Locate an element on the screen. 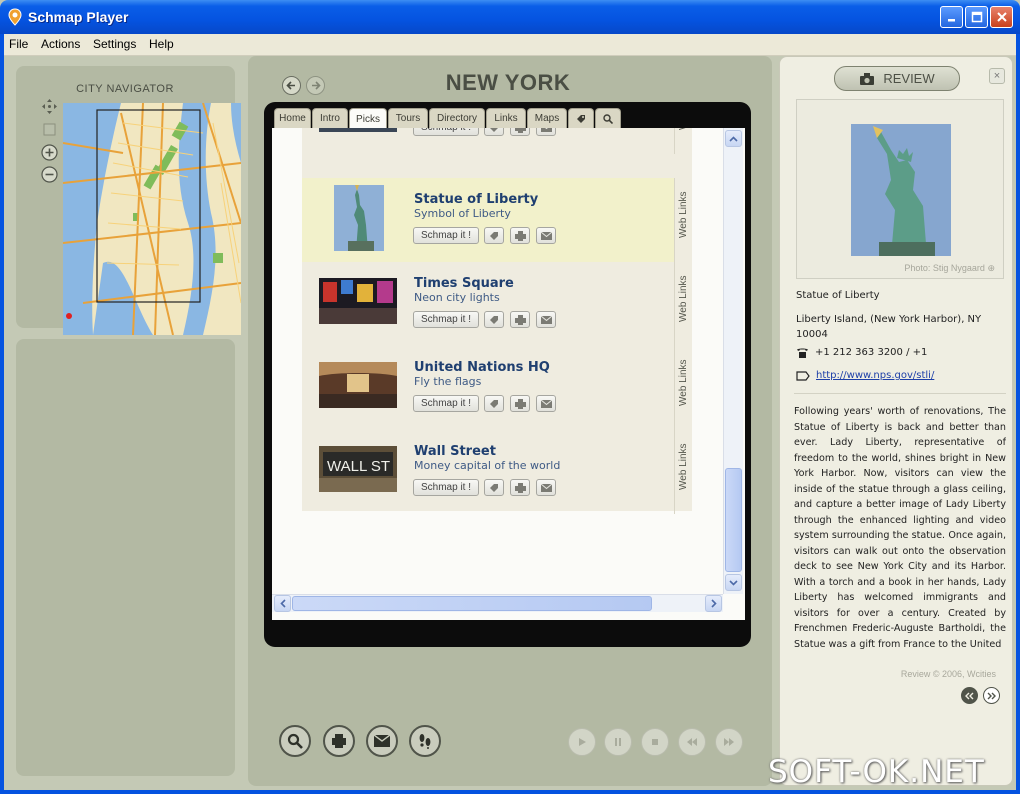 This screenshot has height=794, width=1020. double-chevron-left-icon is located at coordinates (969, 695).